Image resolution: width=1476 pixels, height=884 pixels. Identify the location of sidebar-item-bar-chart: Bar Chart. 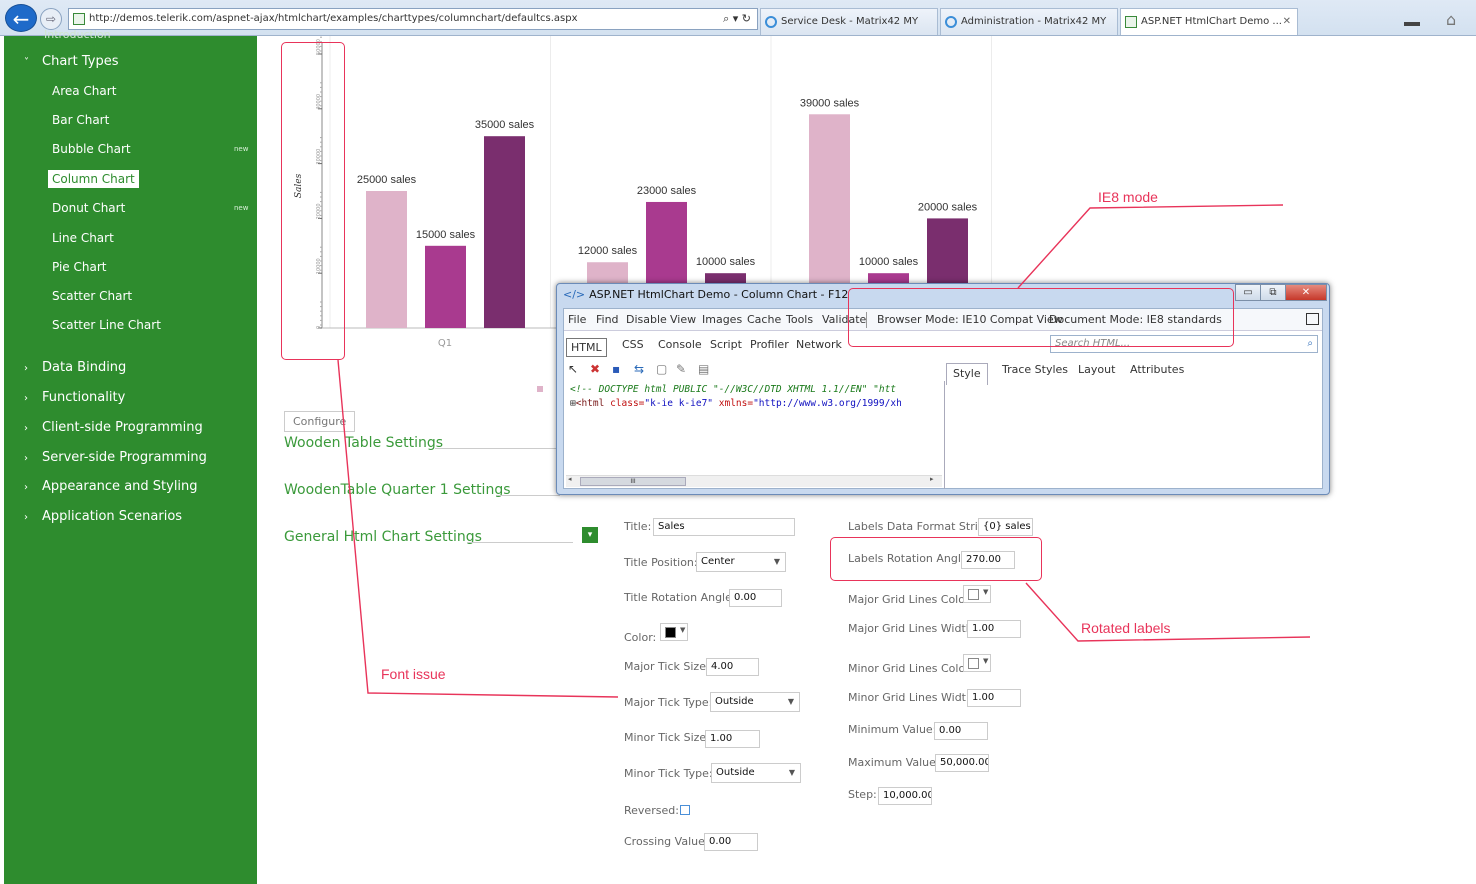
(80, 120).